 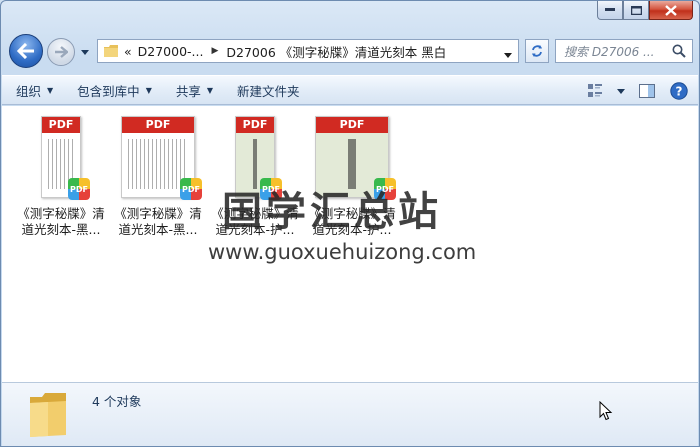 I want to click on address-dropdown-icon, so click(x=508, y=54).